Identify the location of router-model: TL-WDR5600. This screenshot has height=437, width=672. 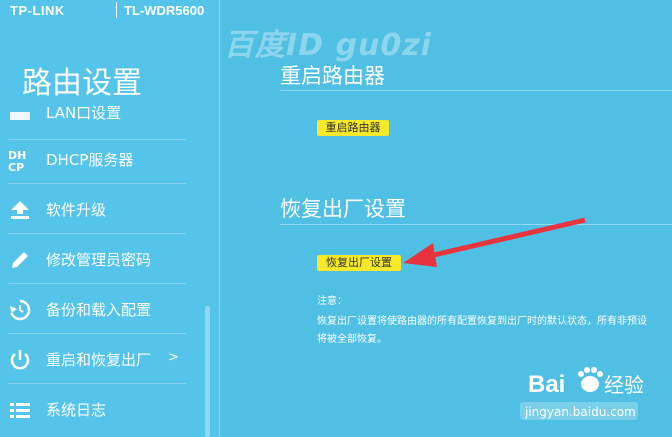
(164, 10).